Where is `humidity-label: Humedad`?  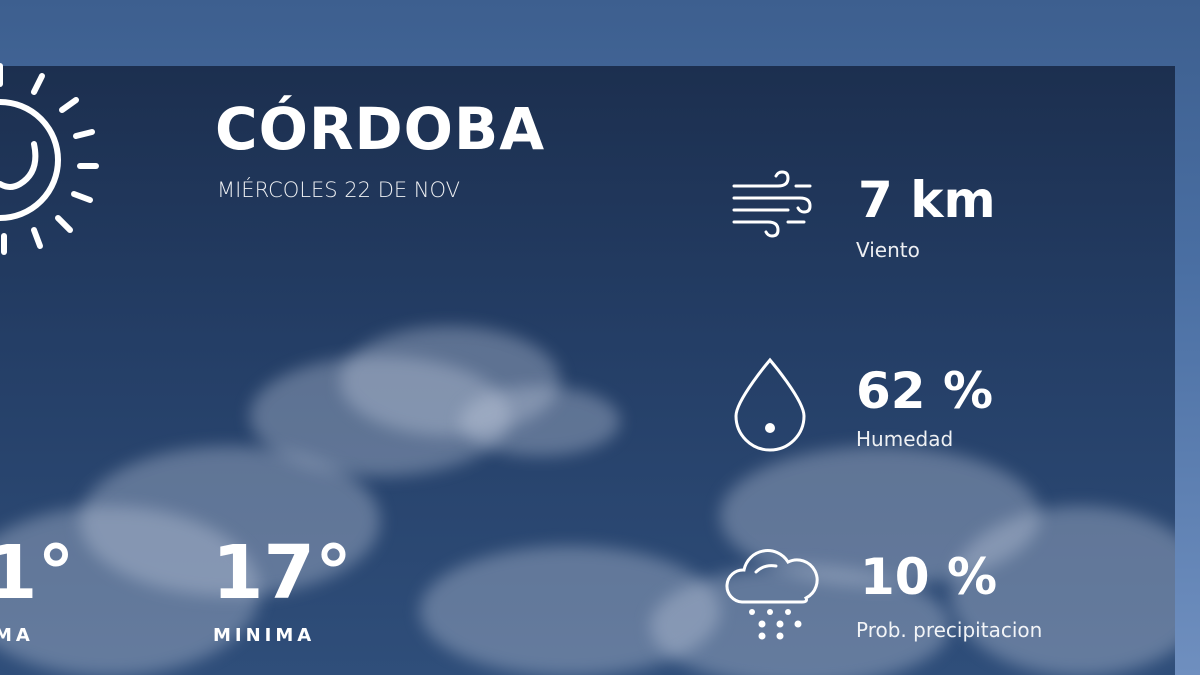
humidity-label: Humedad is located at coordinates (905, 439).